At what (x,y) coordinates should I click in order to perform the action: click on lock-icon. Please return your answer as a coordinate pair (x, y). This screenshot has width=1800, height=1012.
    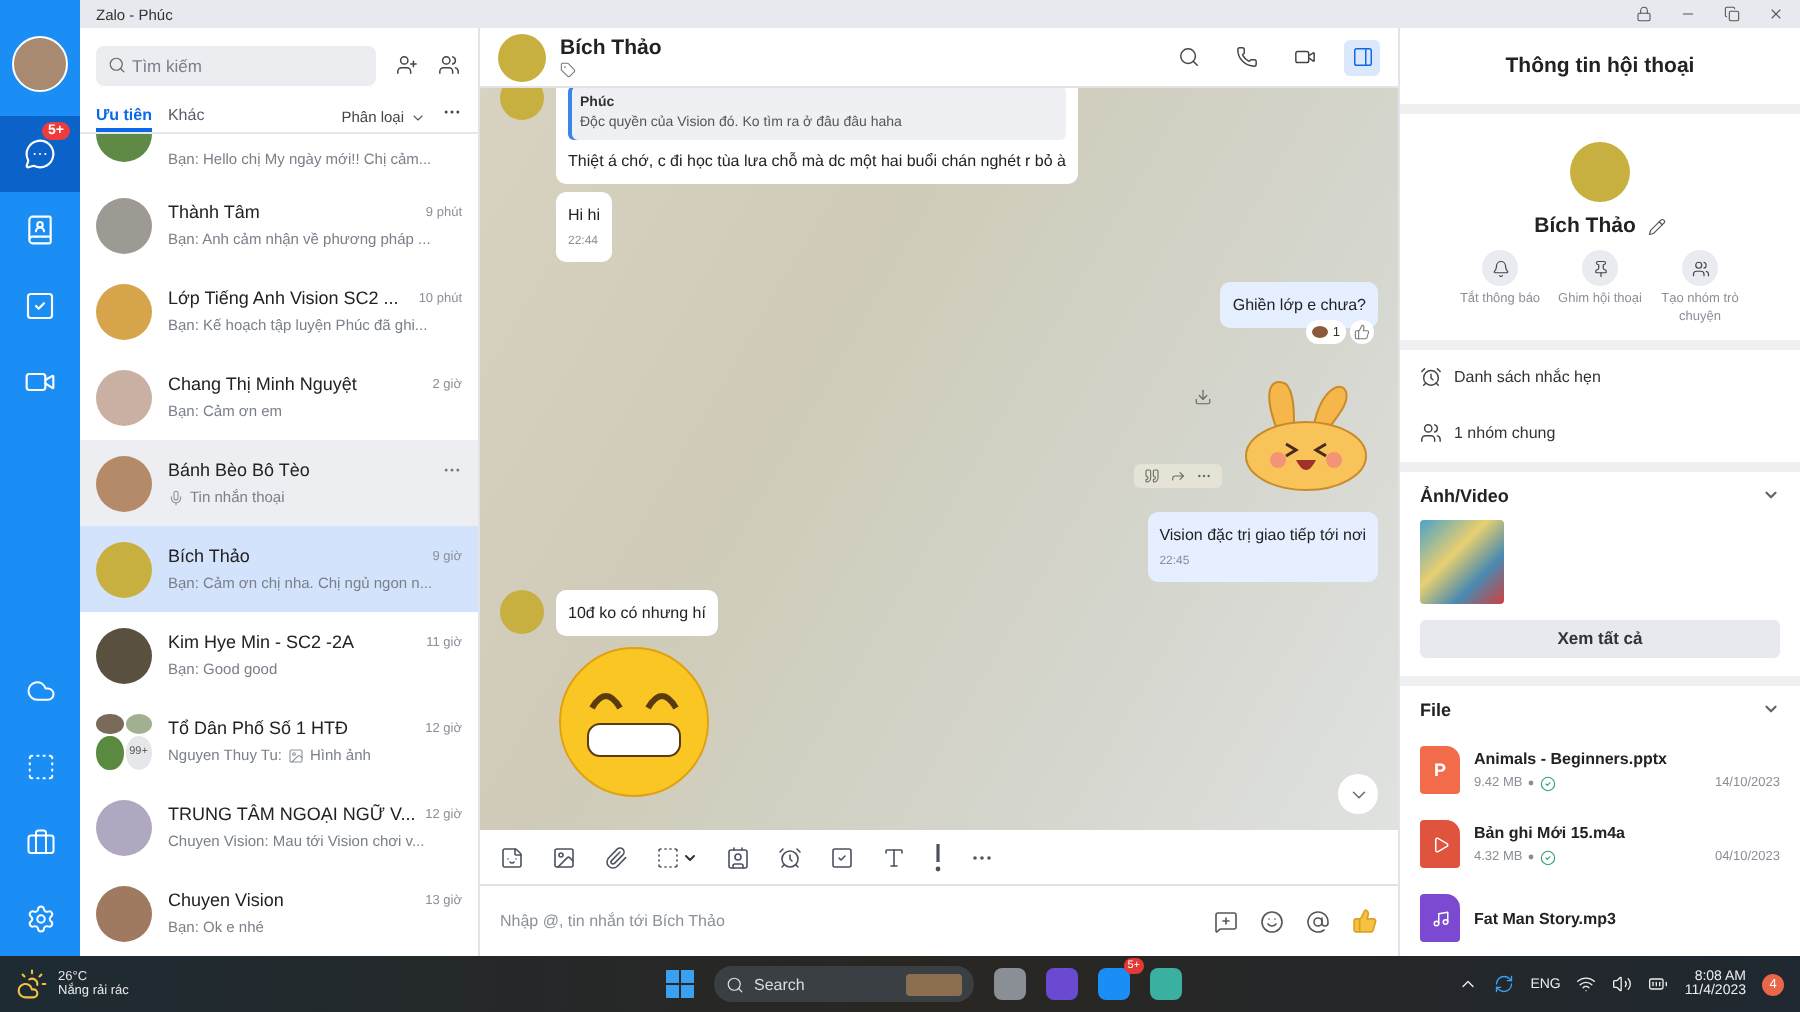
    Looking at the image, I should click on (1644, 14).